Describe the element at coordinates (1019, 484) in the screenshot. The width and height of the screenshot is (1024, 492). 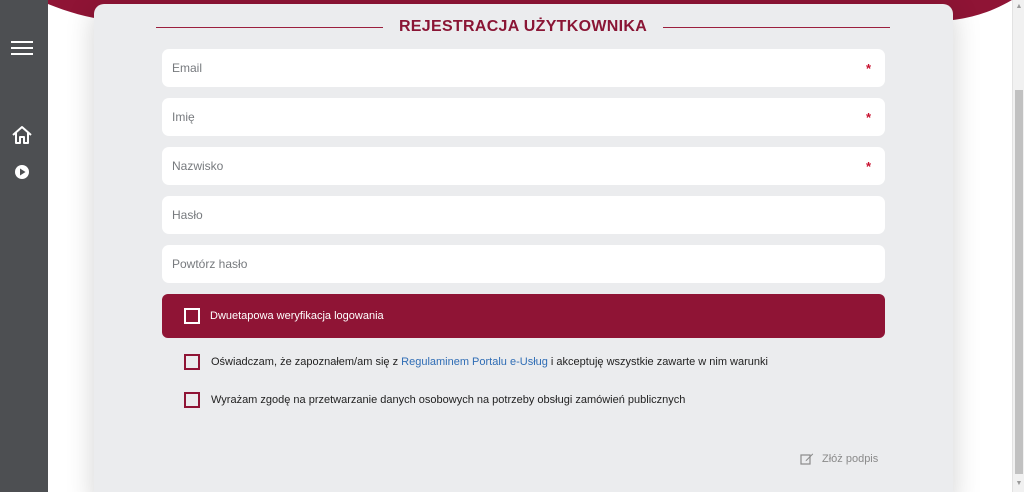
I see `scroll-down-icon: ▼` at that location.